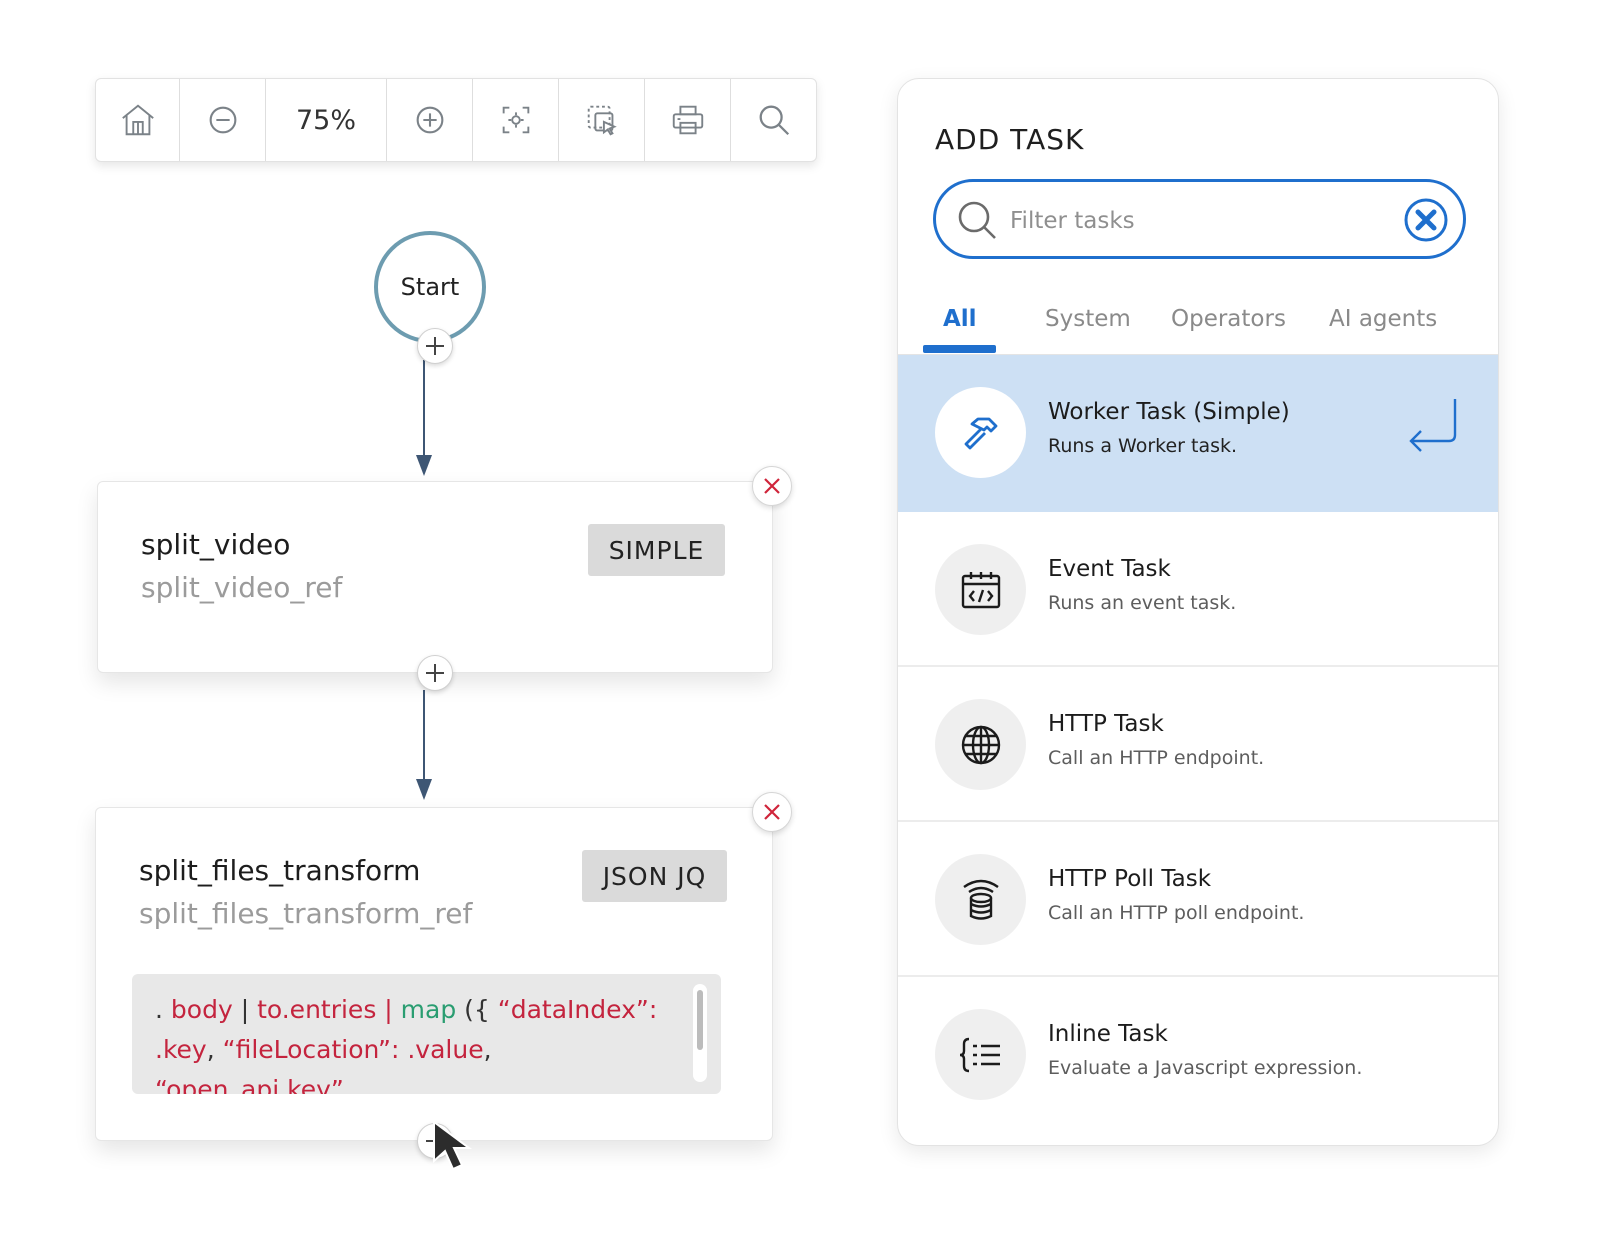  I want to click on task-reference-name: split_files_transform_ref, so click(306, 913).